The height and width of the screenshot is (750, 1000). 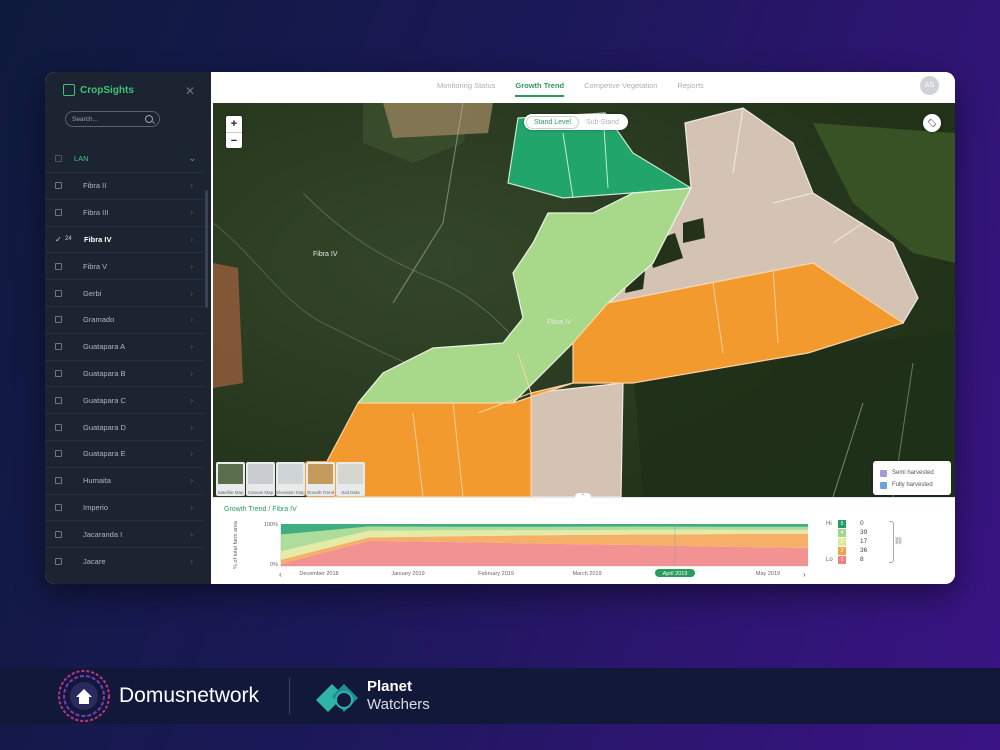 I want to click on sidebar-item: Guatapara D ›, so click(x=125, y=426).